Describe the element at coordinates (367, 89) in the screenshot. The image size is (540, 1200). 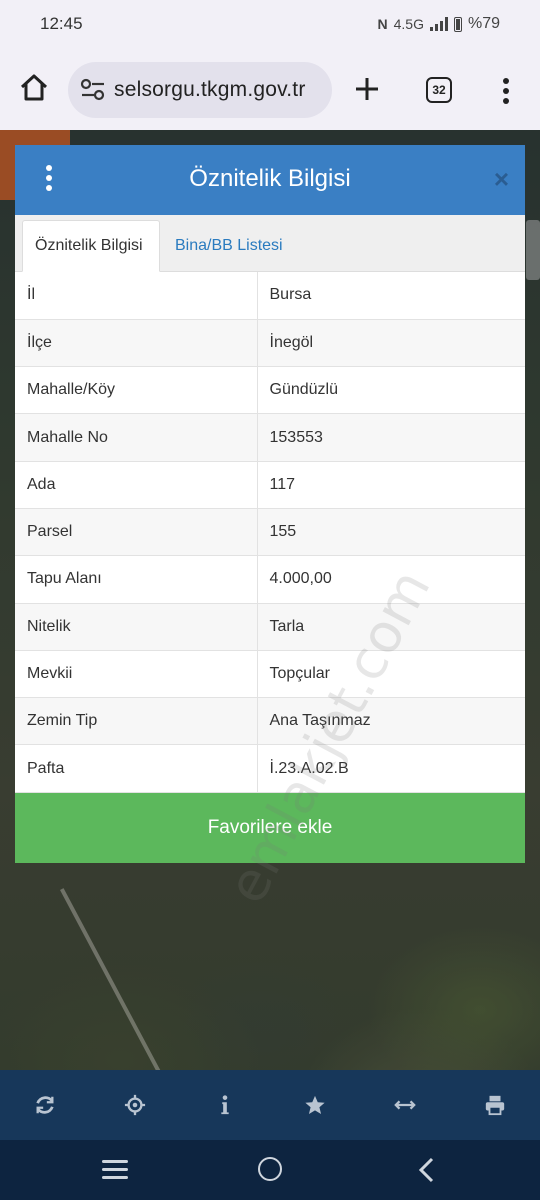
I see `new-tab-icon` at that location.